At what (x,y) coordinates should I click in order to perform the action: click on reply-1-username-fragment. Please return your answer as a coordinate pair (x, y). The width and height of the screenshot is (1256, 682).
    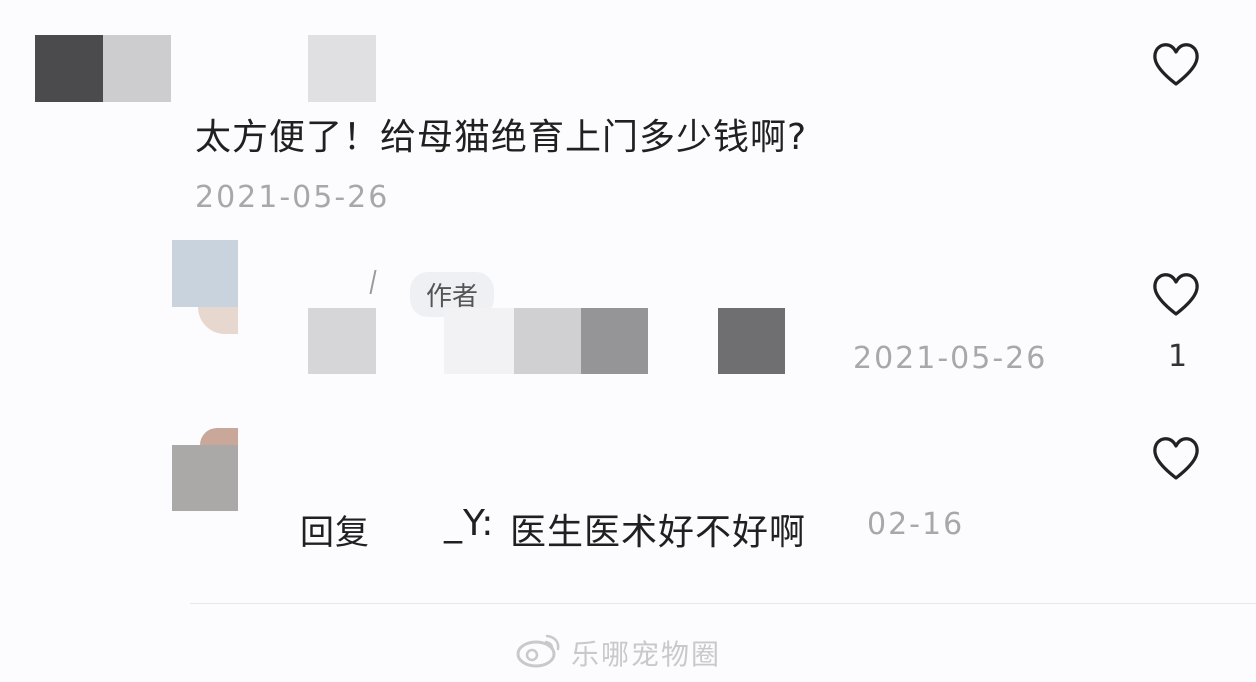
    Looking at the image, I should click on (378, 282).